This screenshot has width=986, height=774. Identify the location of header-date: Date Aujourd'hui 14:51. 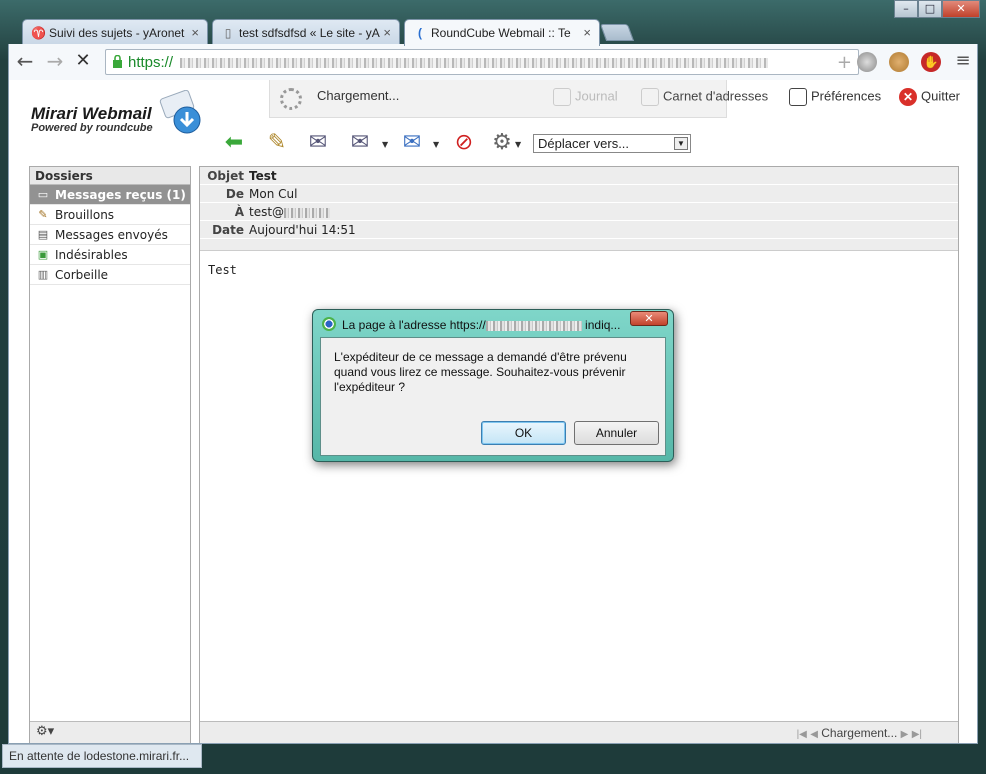
(579, 230).